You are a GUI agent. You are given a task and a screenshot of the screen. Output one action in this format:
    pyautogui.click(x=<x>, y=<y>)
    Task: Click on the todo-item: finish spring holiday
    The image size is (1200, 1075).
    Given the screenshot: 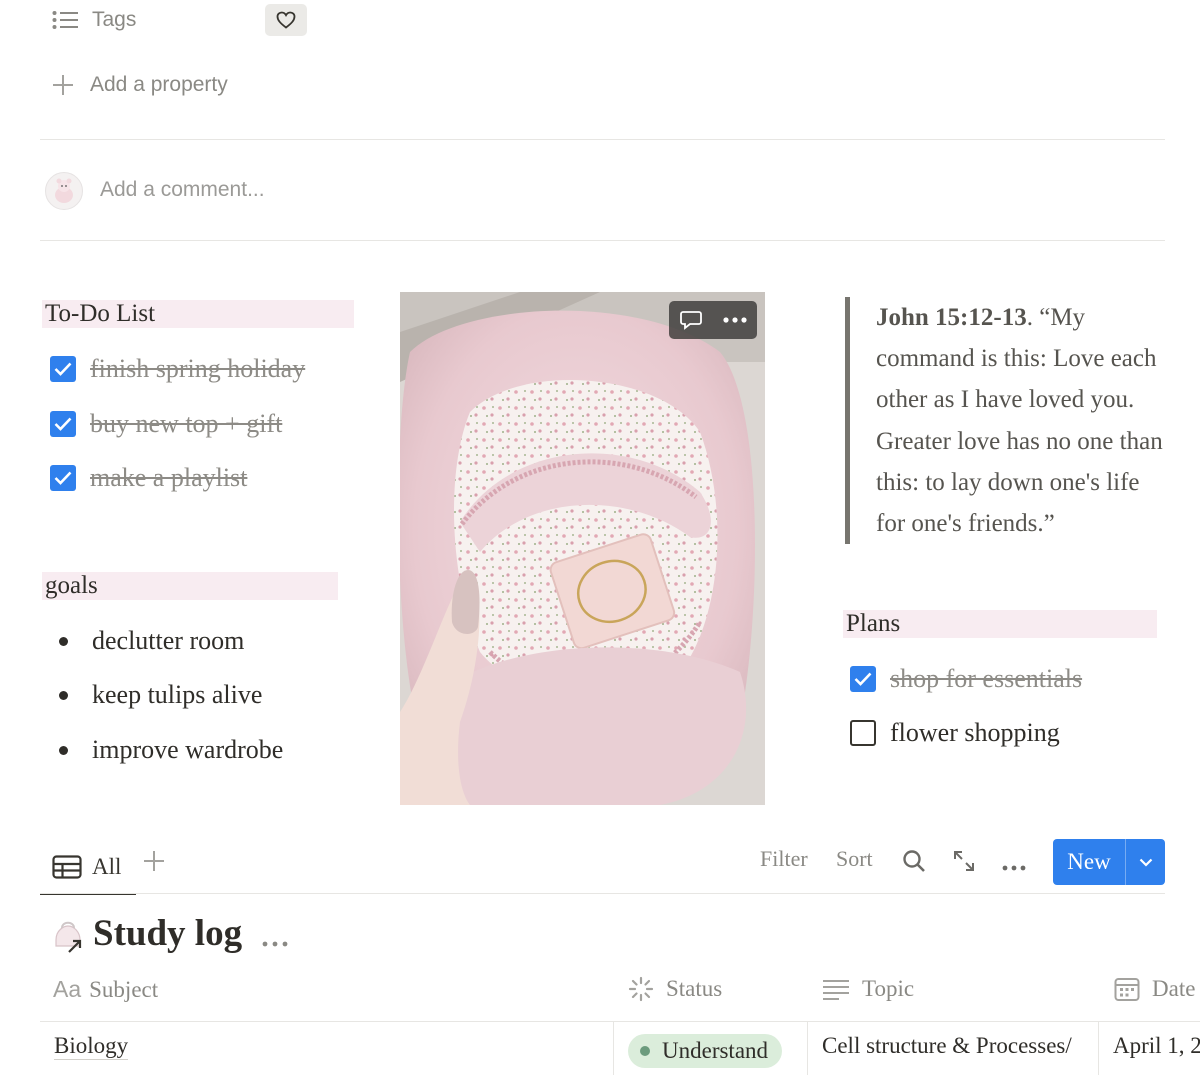 What is the action you would take?
    pyautogui.click(x=177, y=369)
    